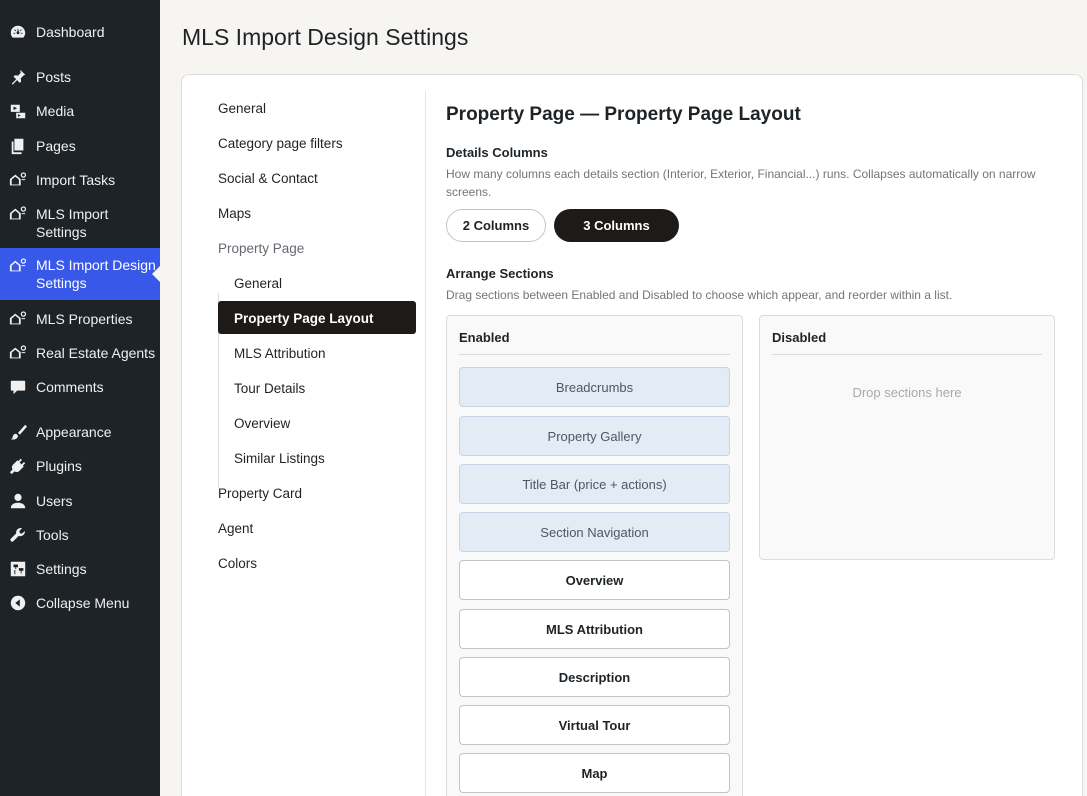 The image size is (1087, 796). I want to click on settings-subnav-tour-details: Tour Details, so click(269, 388).